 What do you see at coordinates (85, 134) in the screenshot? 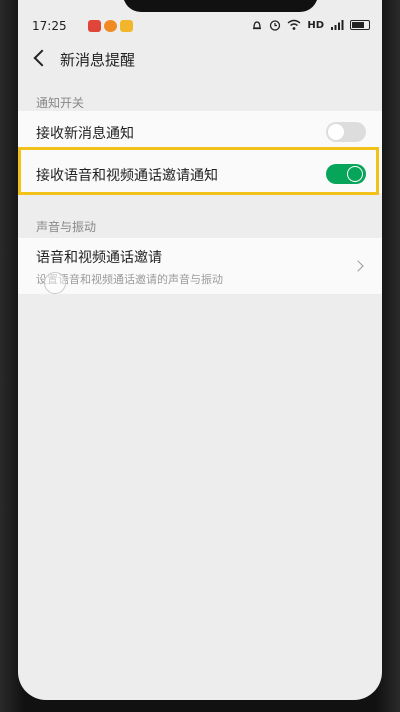
I see `row-label: 接收新消息通知` at bounding box center [85, 134].